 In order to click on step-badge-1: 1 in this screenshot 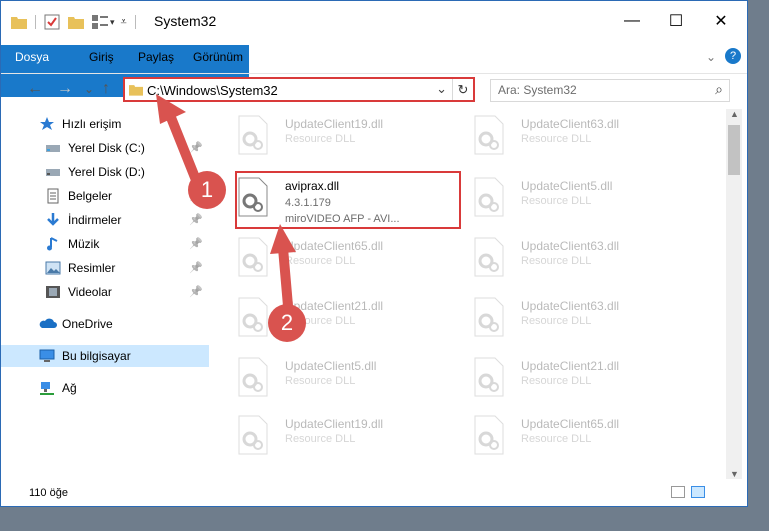, I will do `click(207, 190)`.